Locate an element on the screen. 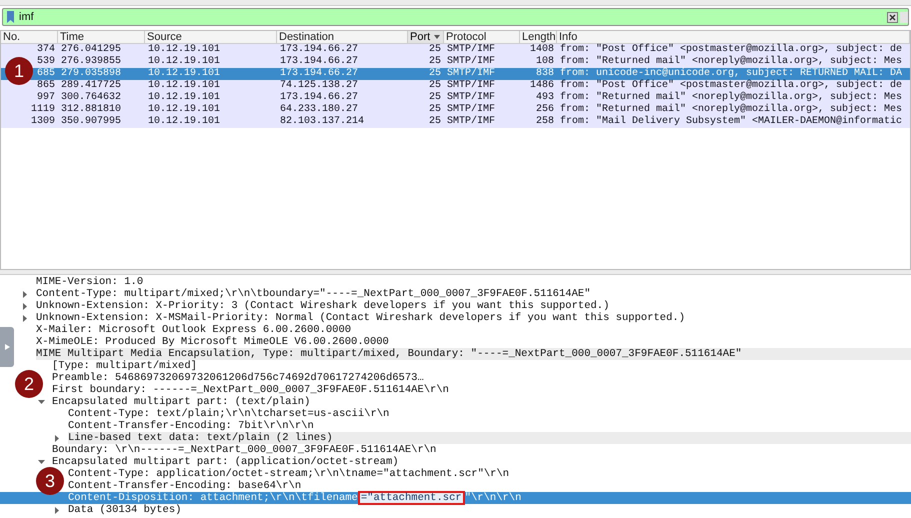 The width and height of the screenshot is (911, 518). packet-row: 997 300.764632 10.12.19.101 173.194.66.27 25 SMTP/IMF 493 from: "Returned mail" <noreply@mozilla.org>, subject: Mes is located at coordinates (455, 98).